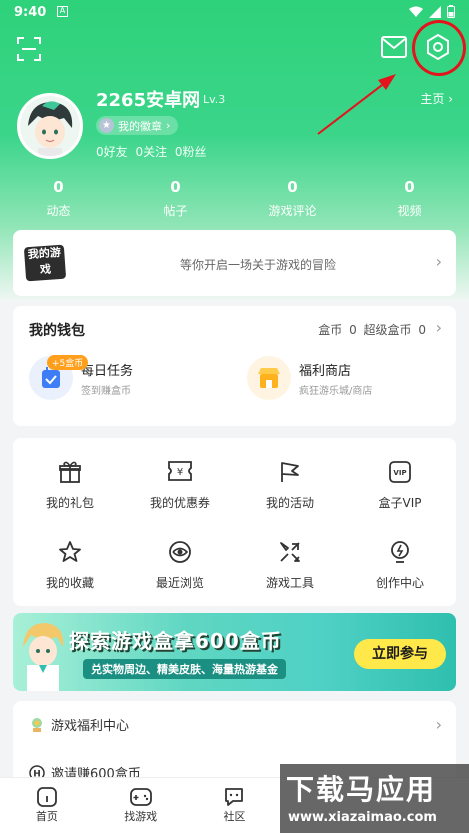 The image size is (469, 833). What do you see at coordinates (175, 641) in the screenshot?
I see `banner-title: 探索游戏盒拿600盒币` at bounding box center [175, 641].